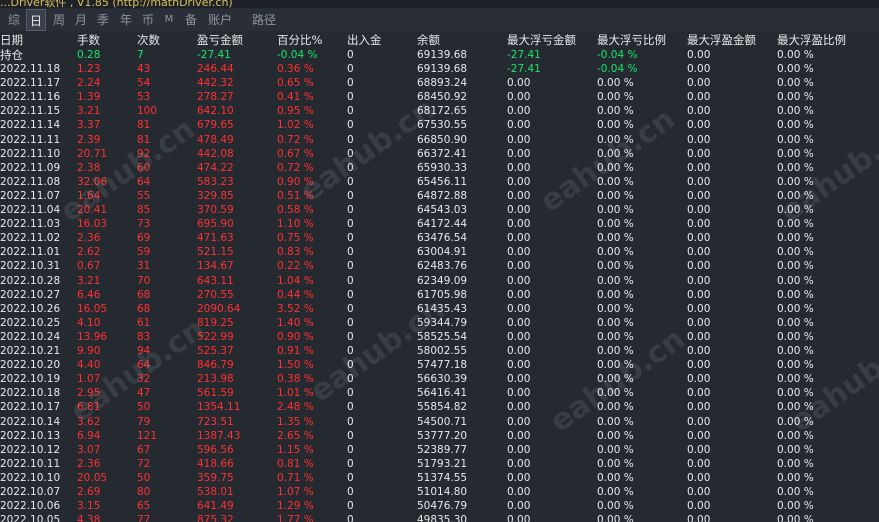  What do you see at coordinates (144, 294) in the screenshot?
I see `cell-count: 68` at bounding box center [144, 294].